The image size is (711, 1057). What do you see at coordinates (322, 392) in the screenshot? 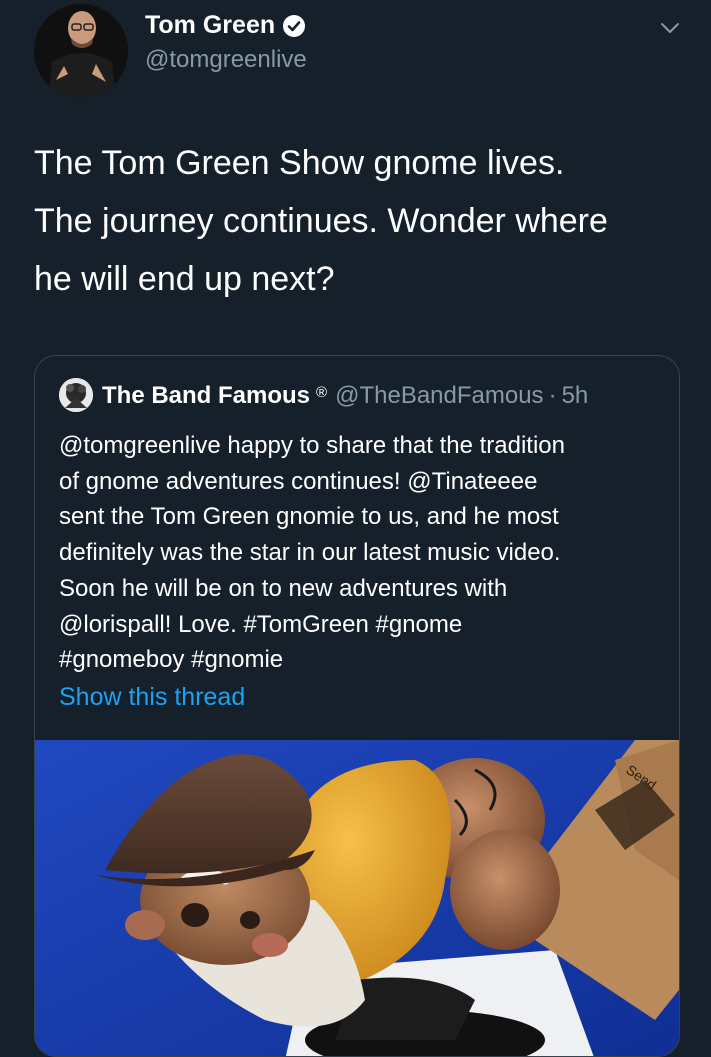
I see `registered-badge: ®` at bounding box center [322, 392].